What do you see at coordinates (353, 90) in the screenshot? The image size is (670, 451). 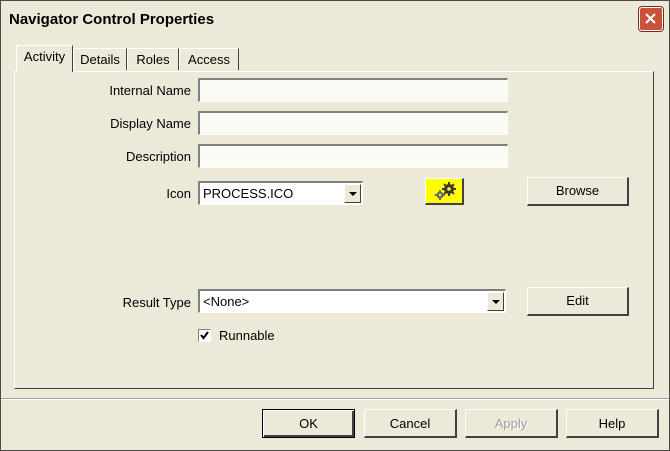 I see `internal-name-field` at bounding box center [353, 90].